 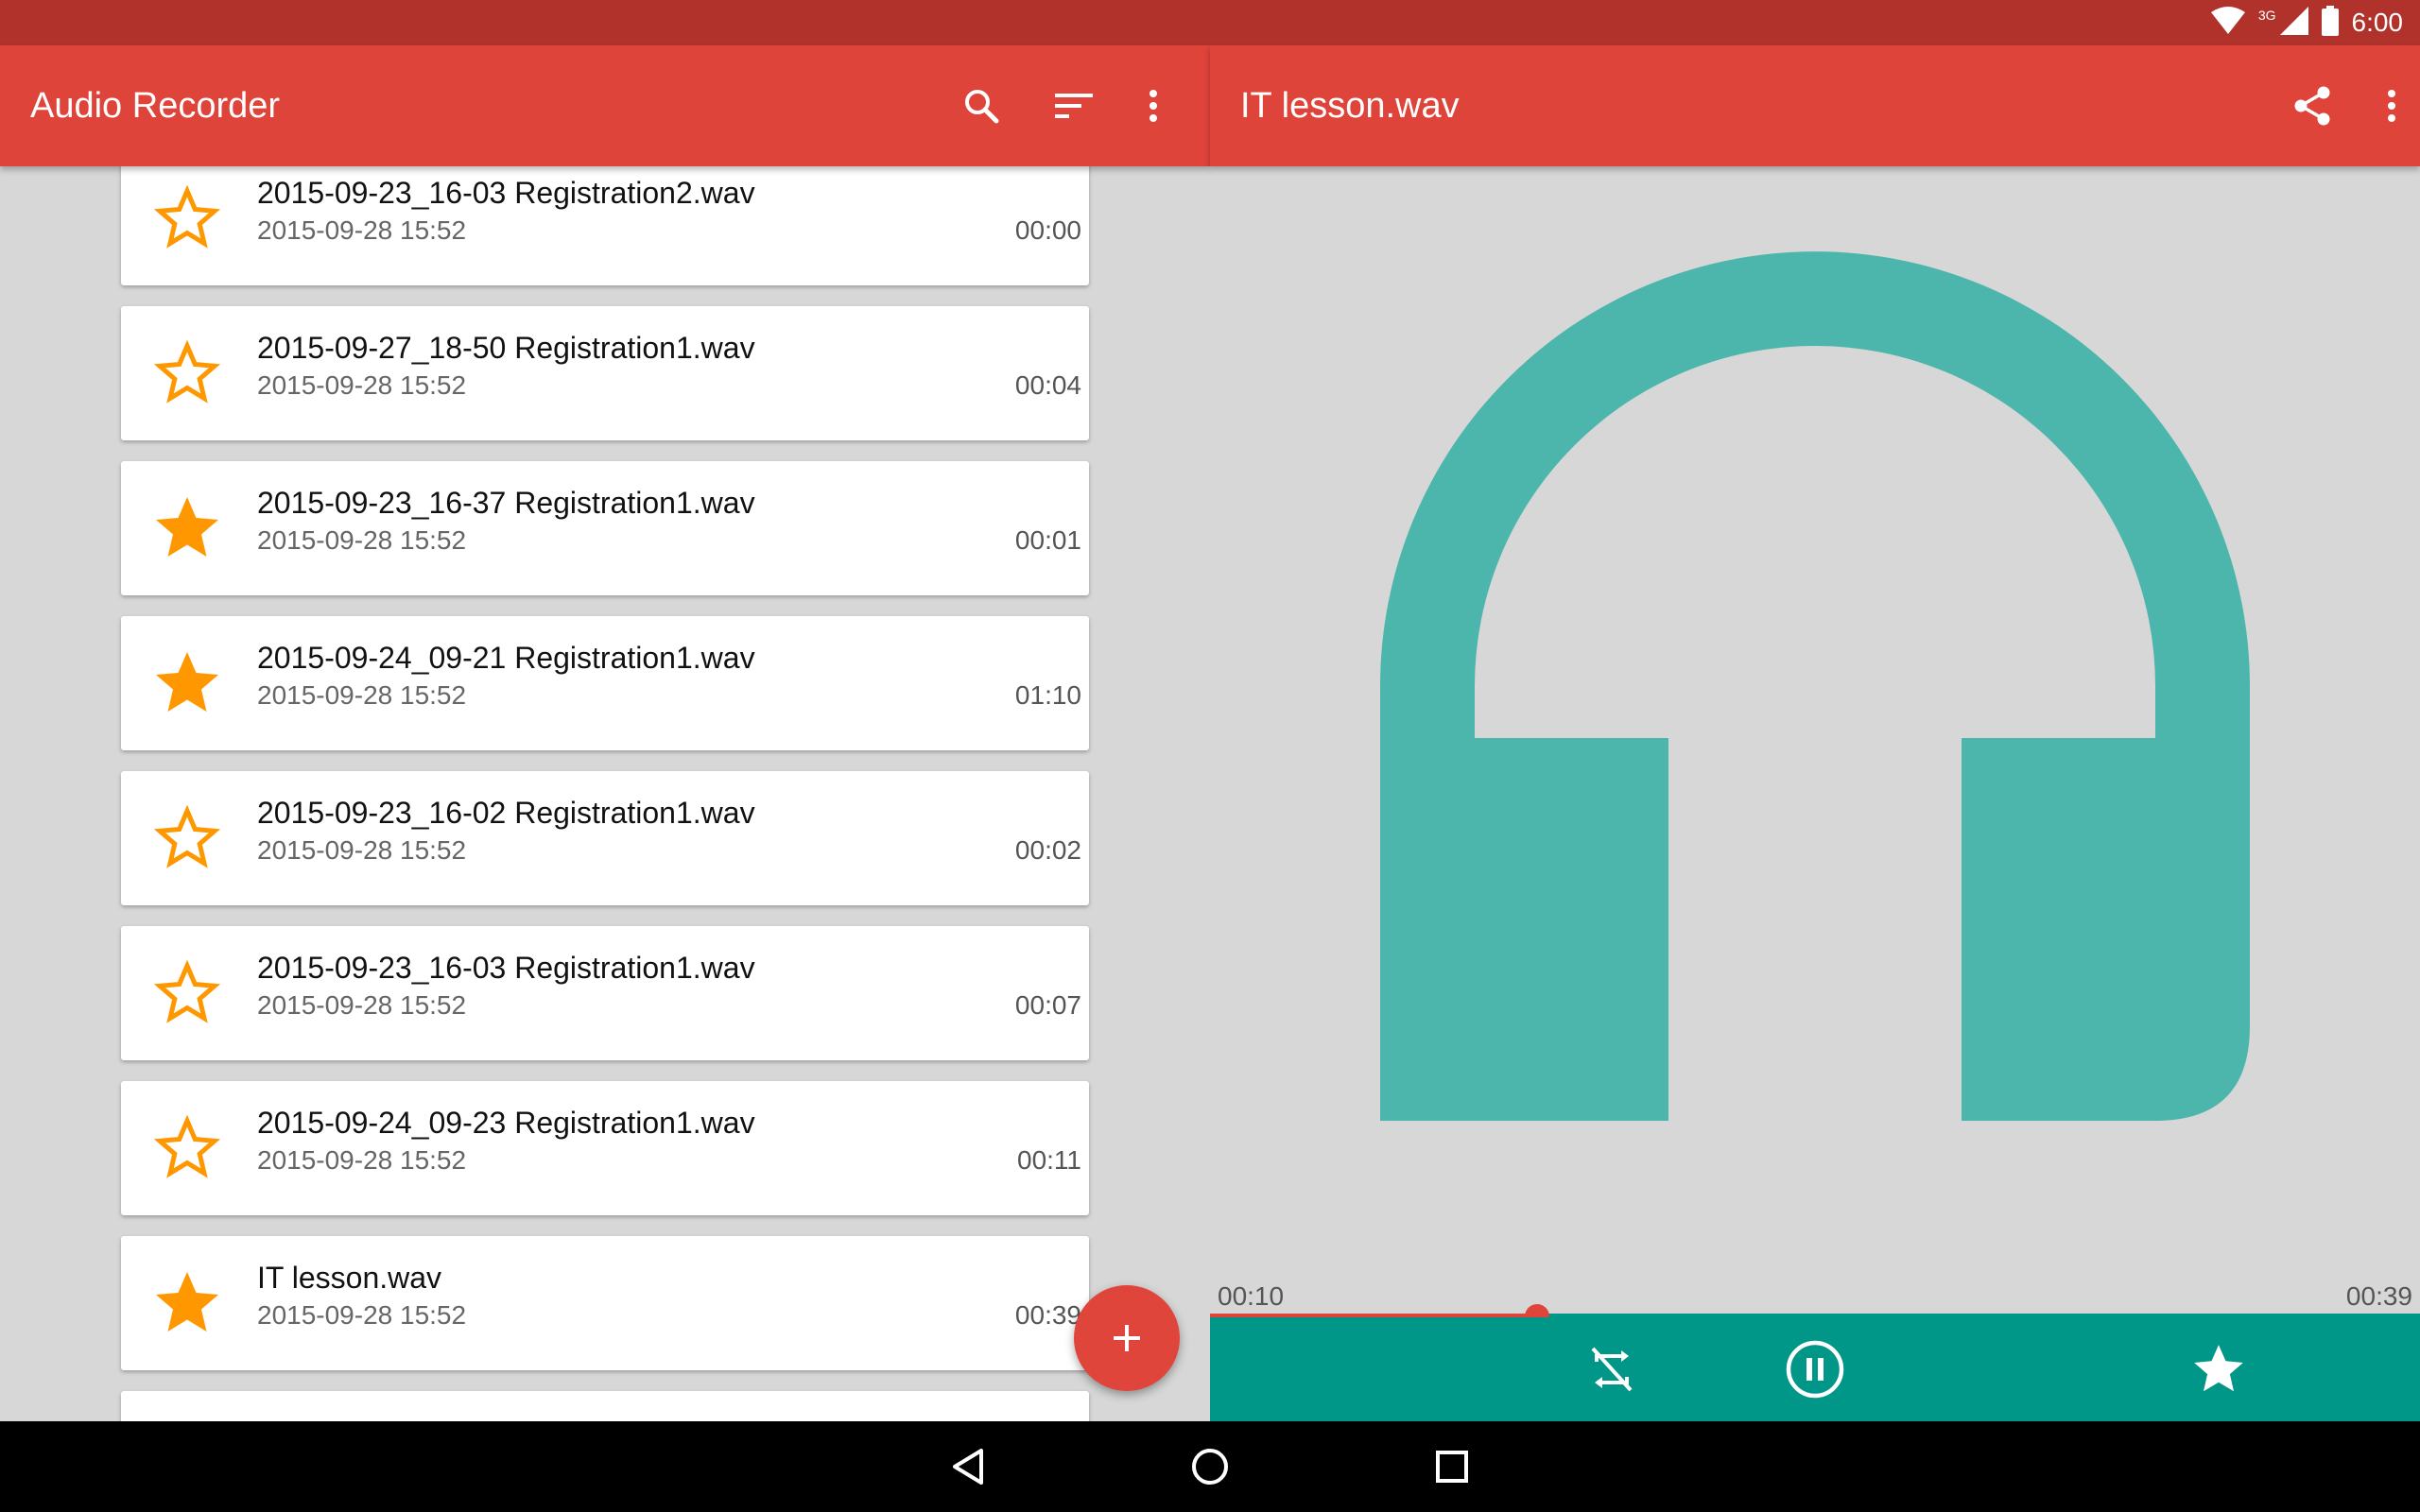 What do you see at coordinates (1047, 540) in the screenshot?
I see `recording-duration: 00:01` at bounding box center [1047, 540].